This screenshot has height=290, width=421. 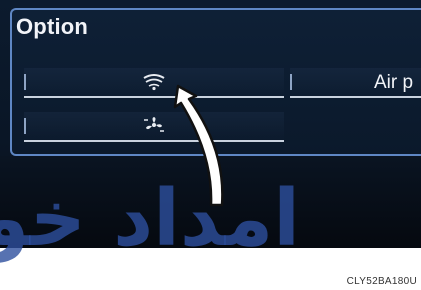 What do you see at coordinates (52, 26) in the screenshot?
I see `option-title: Option` at bounding box center [52, 26].